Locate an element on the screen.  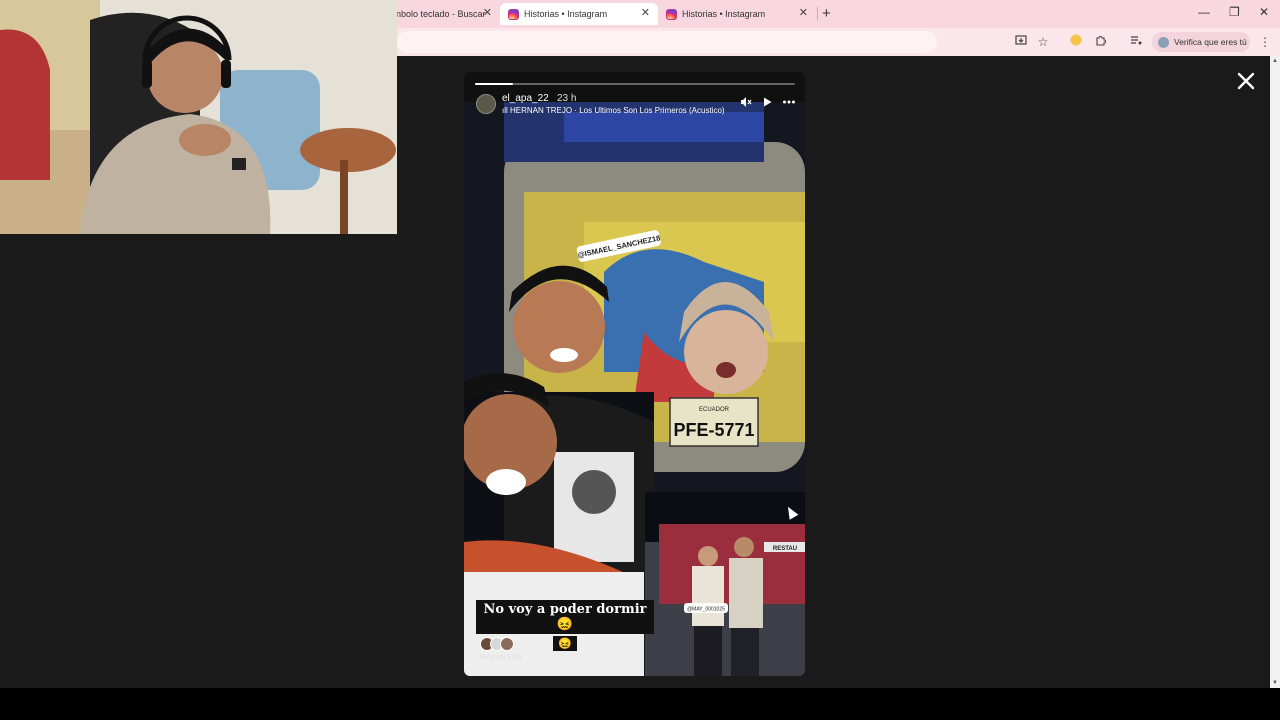
restore-button: ❐ is located at coordinates (1234, 12).